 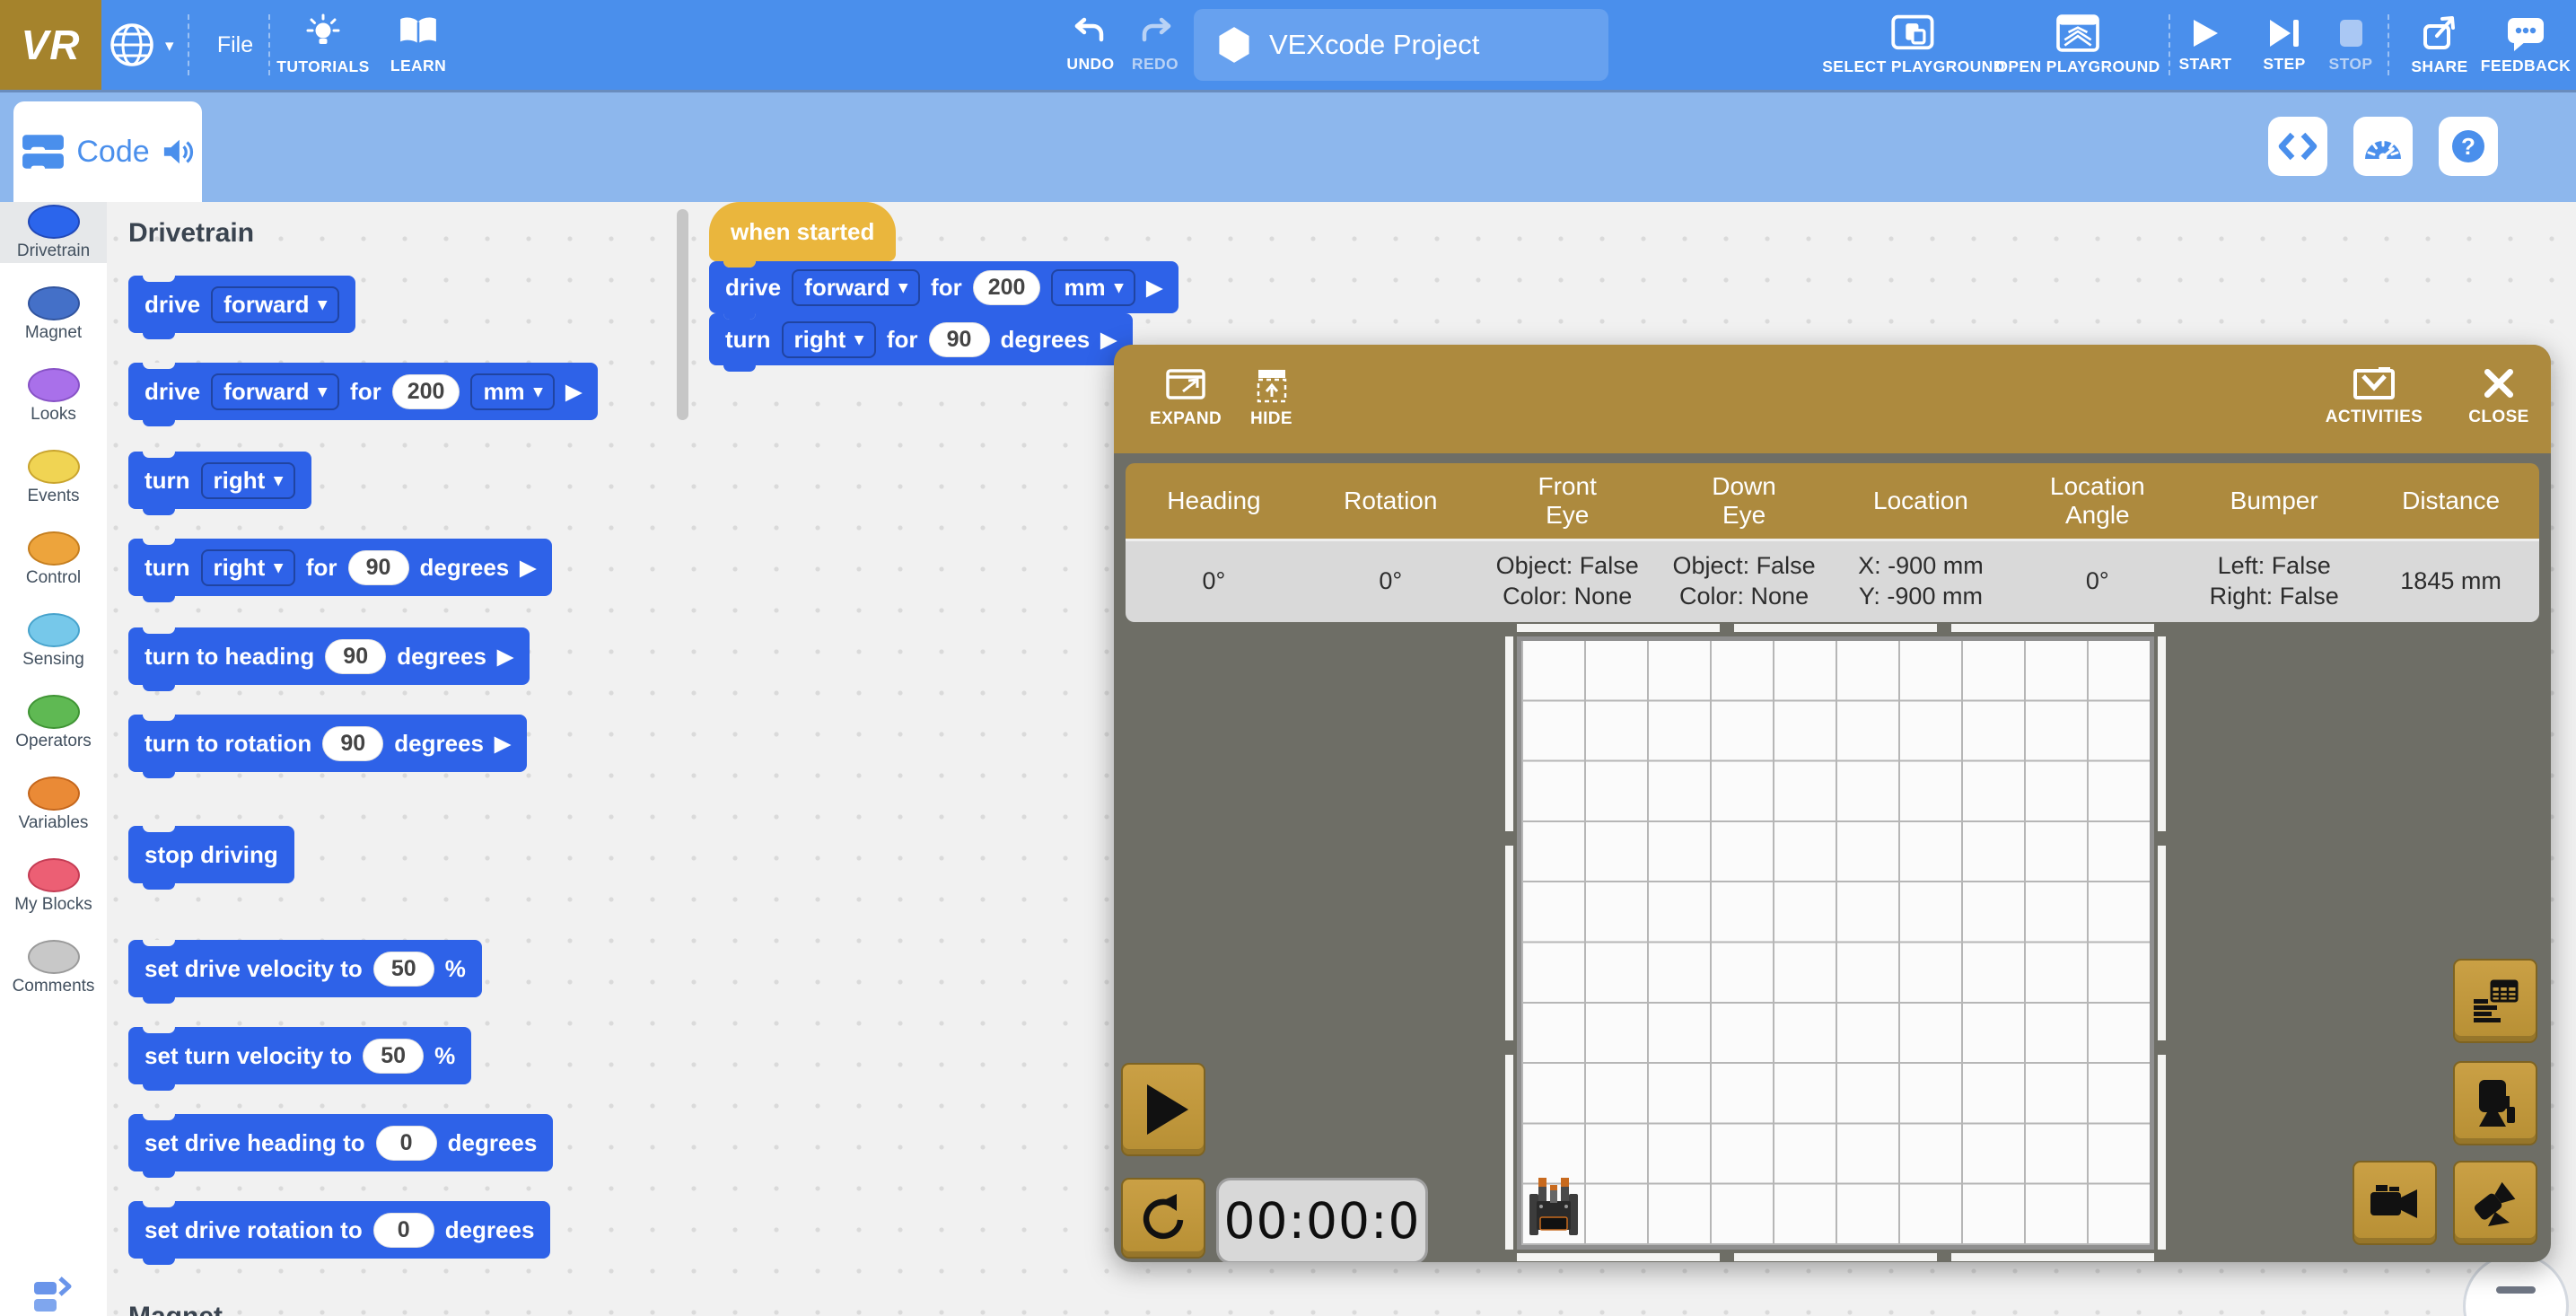 What do you see at coordinates (803, 235) in the screenshot?
I see `when-started-hat-block: when started` at bounding box center [803, 235].